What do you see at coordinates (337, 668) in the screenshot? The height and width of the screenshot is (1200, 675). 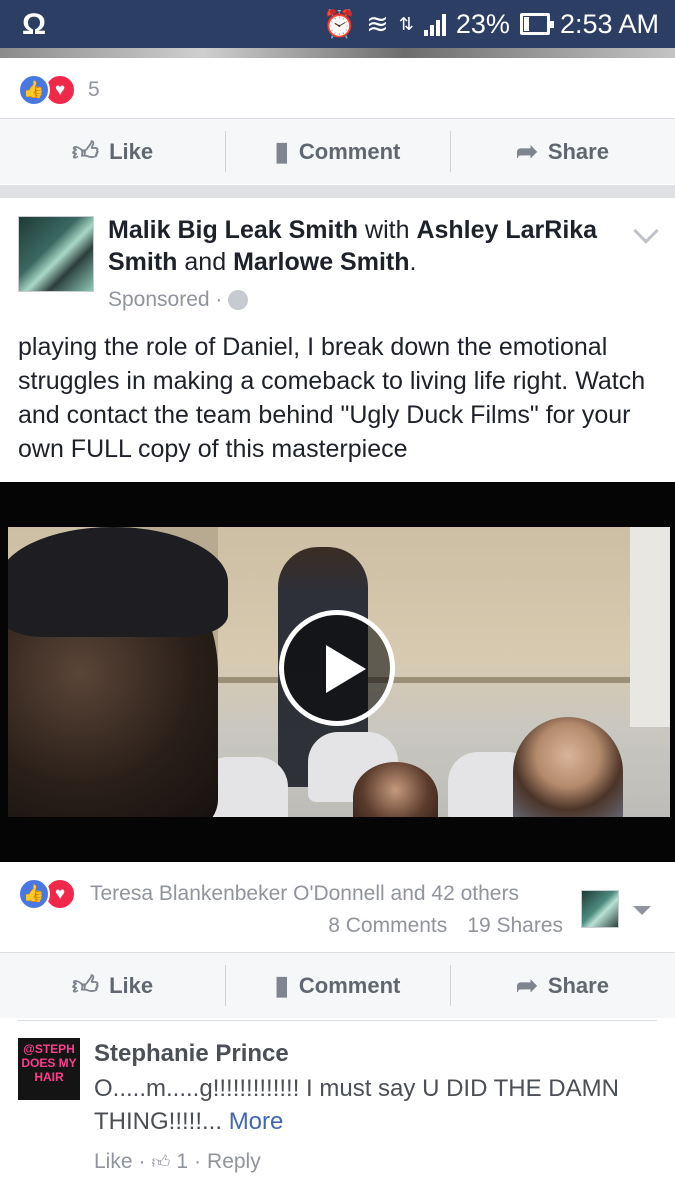 I see `play-icon` at bounding box center [337, 668].